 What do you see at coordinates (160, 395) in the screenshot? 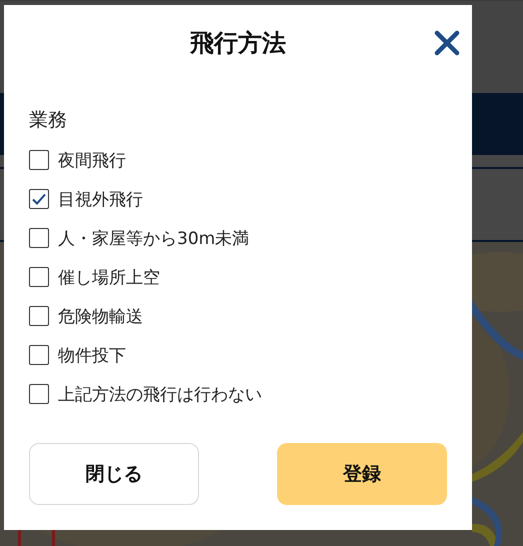
I see `option-label: 上記方法の飛行は行わない` at bounding box center [160, 395].